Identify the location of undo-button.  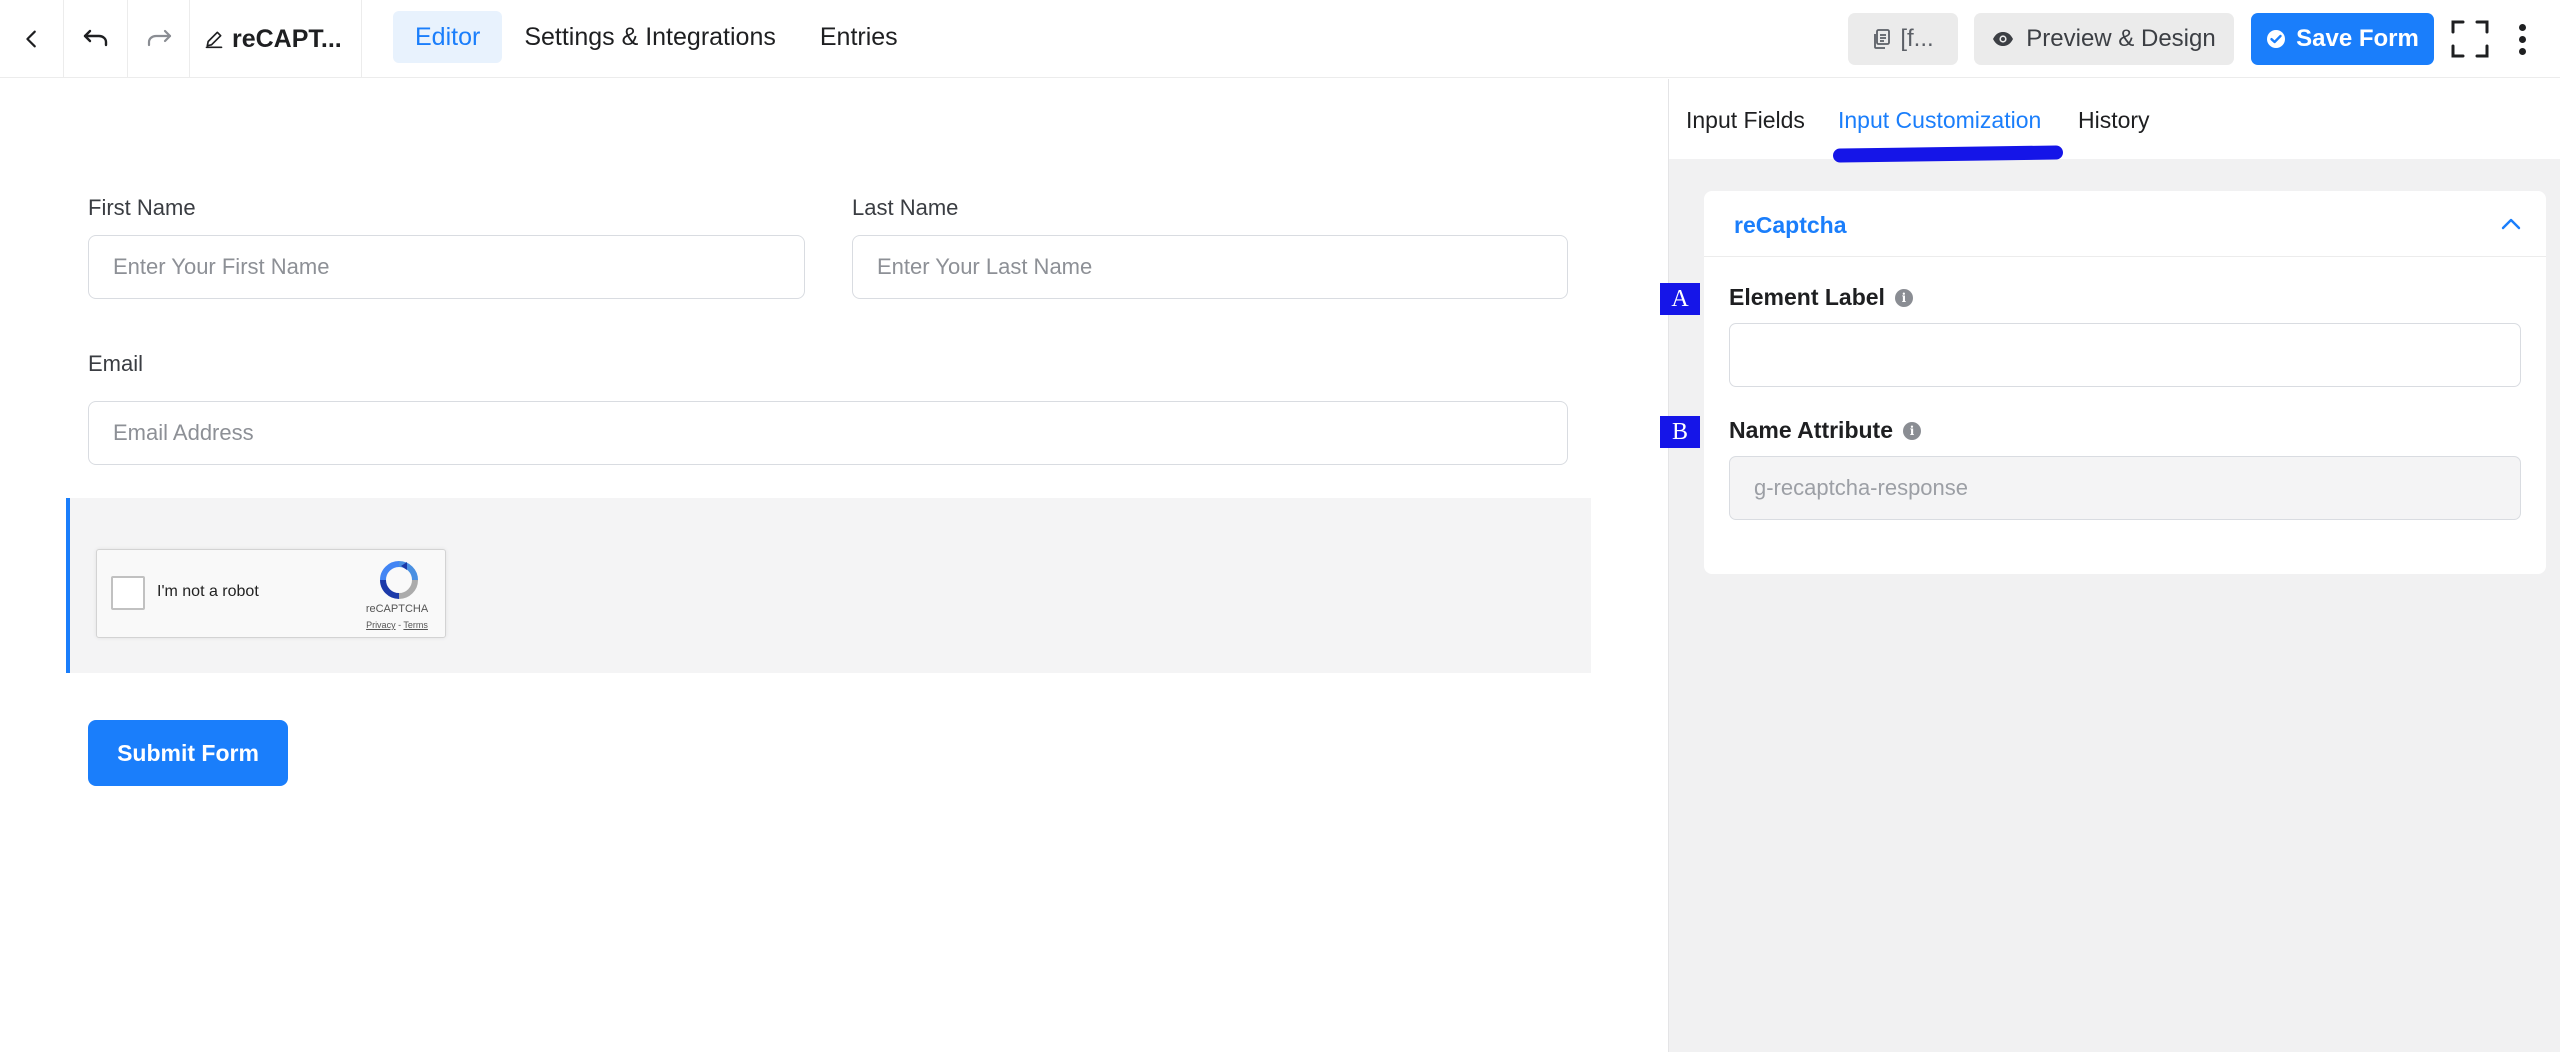
(96, 39).